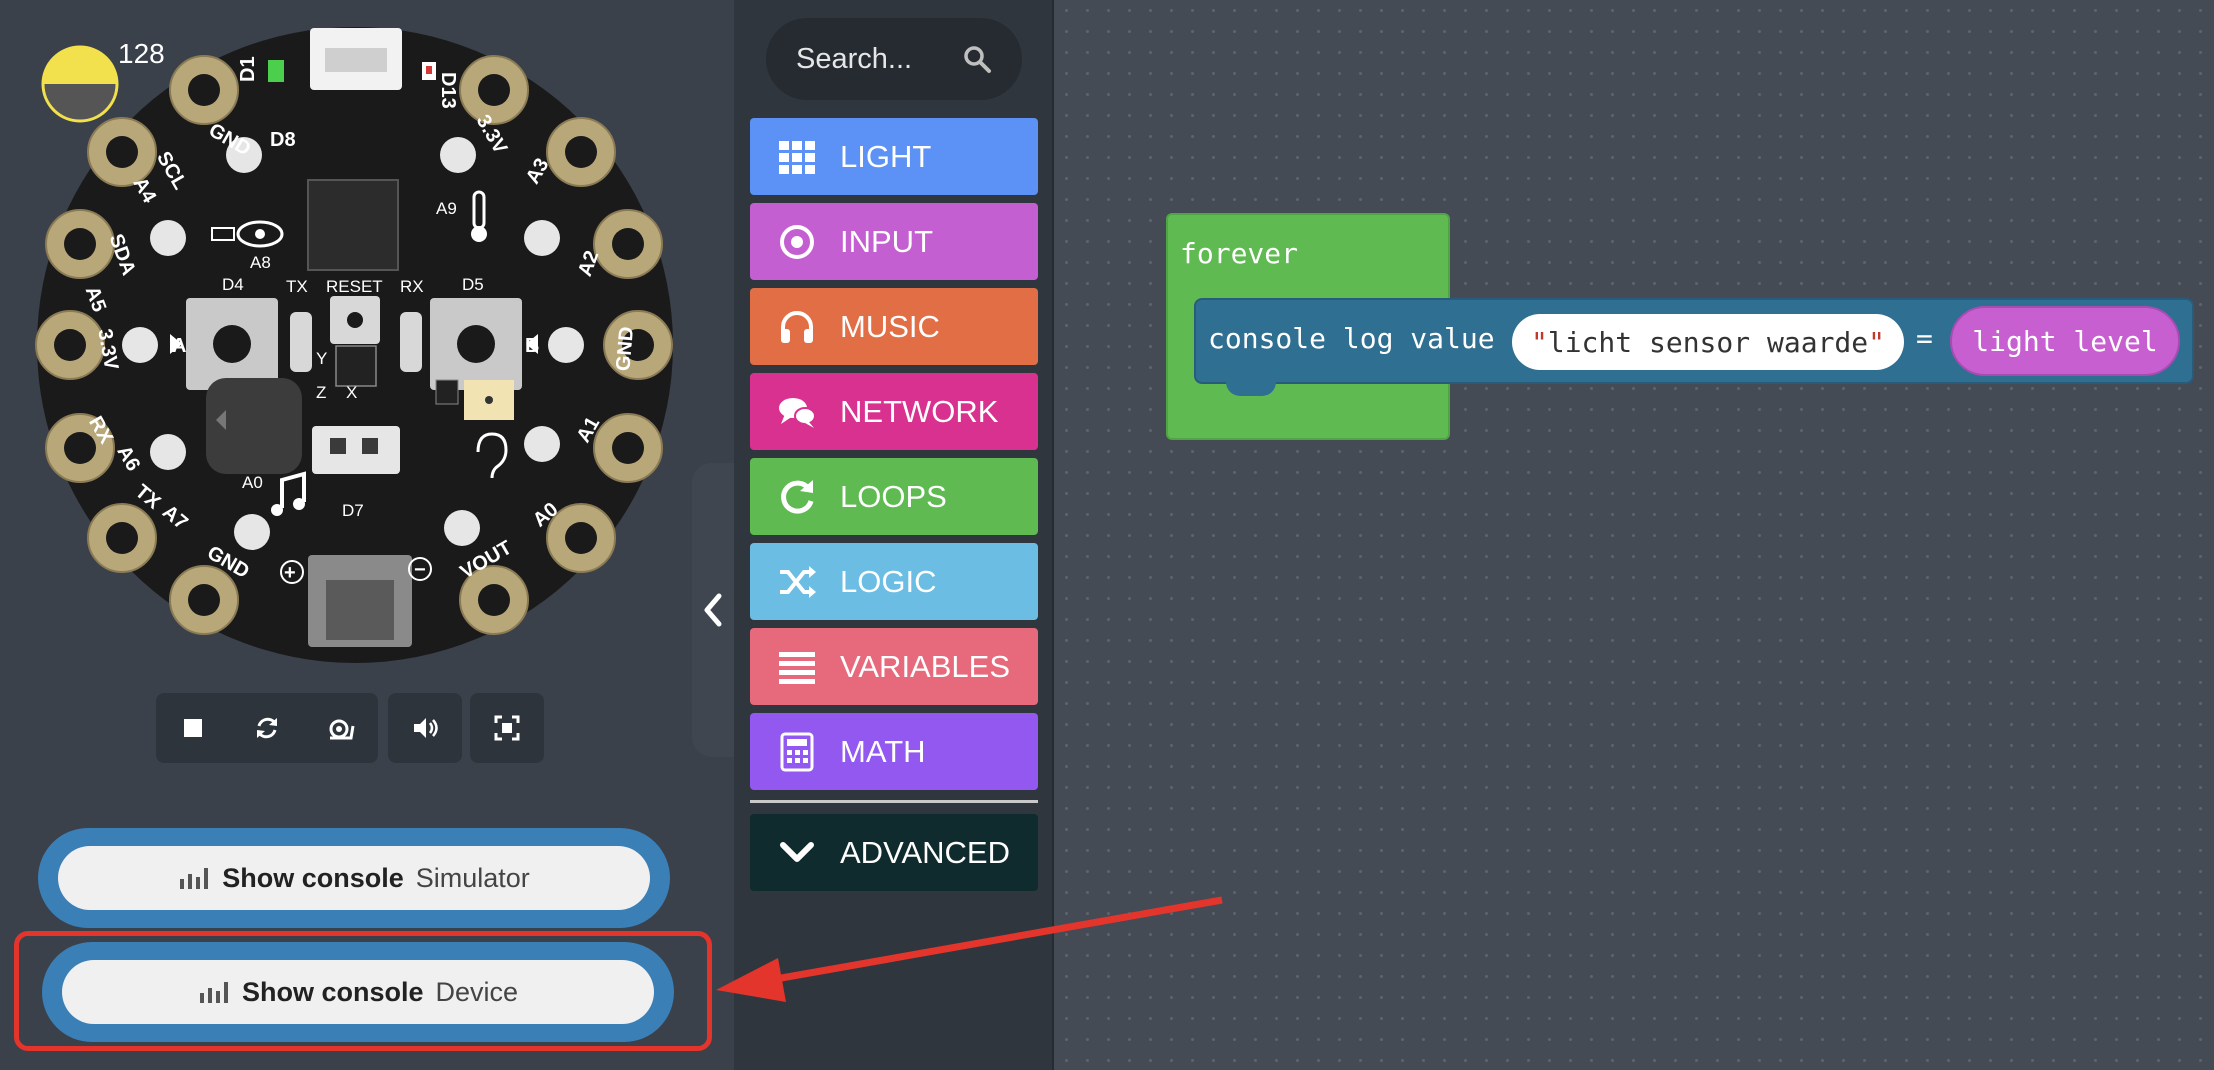 The image size is (2214, 1070). I want to click on label-gnd-right: GND, so click(625, 349).